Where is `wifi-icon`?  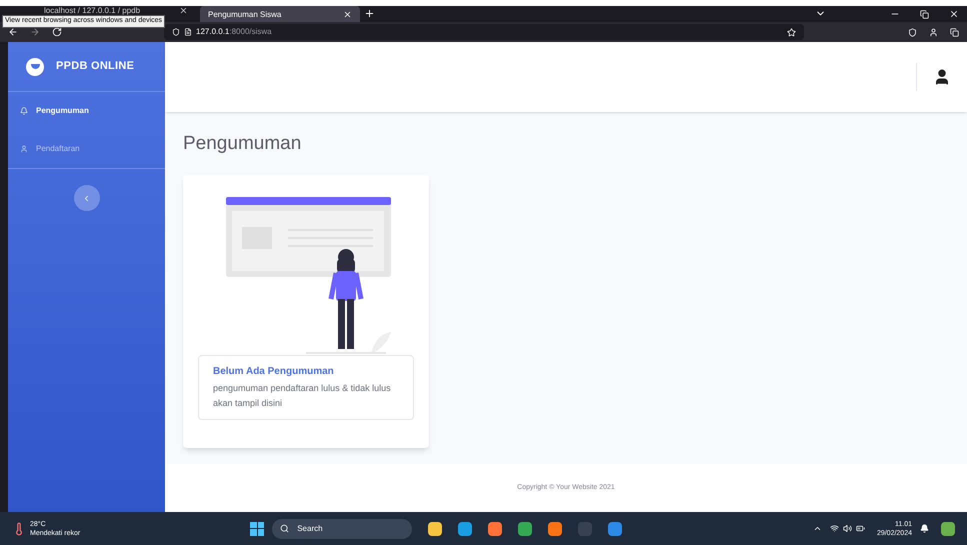
wifi-icon is located at coordinates (834, 528).